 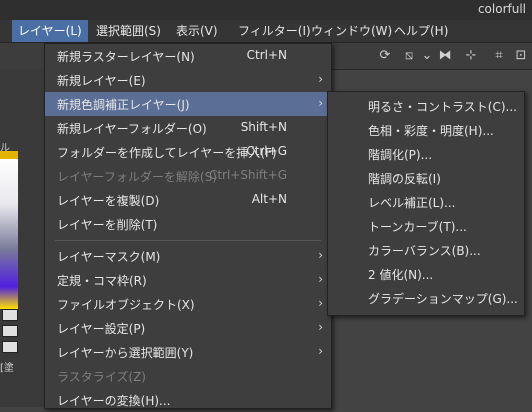 What do you see at coordinates (421, 31) in the screenshot?
I see `menu-help: ヘルプ(H)` at bounding box center [421, 31].